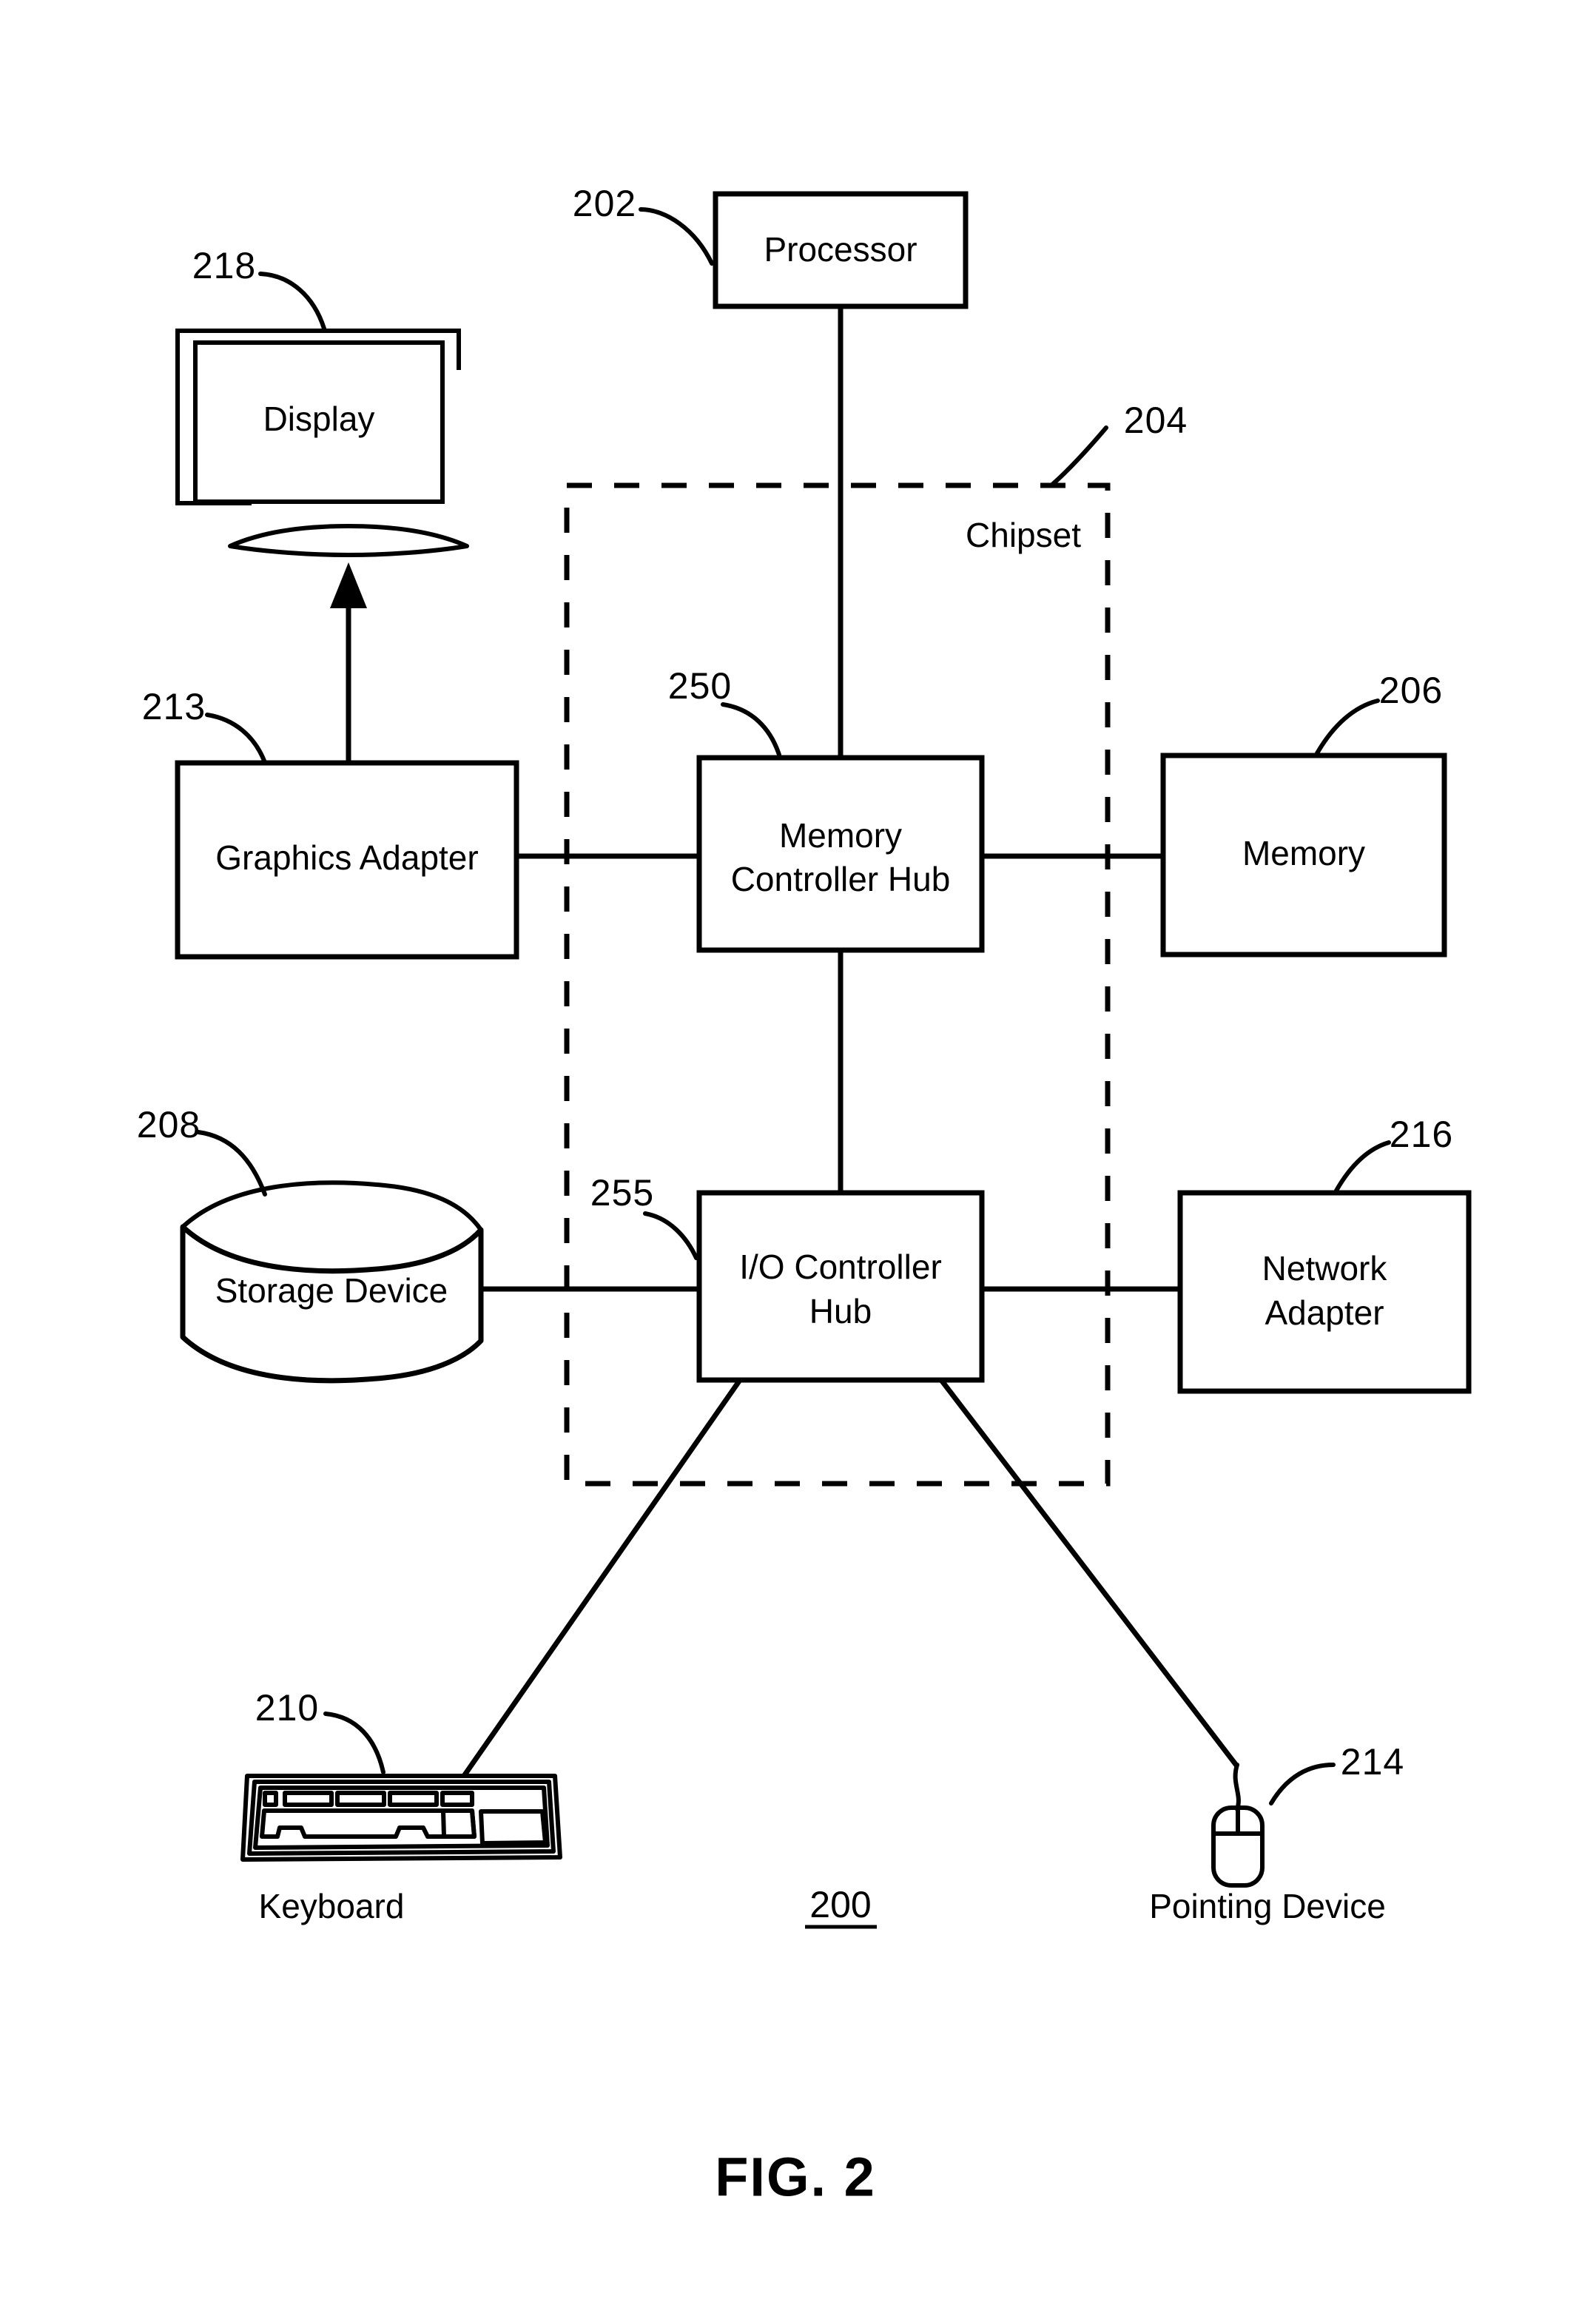 Image resolution: width=1596 pixels, height=2302 pixels. I want to click on storage-device-cylinder-top, so click(332, 1206).